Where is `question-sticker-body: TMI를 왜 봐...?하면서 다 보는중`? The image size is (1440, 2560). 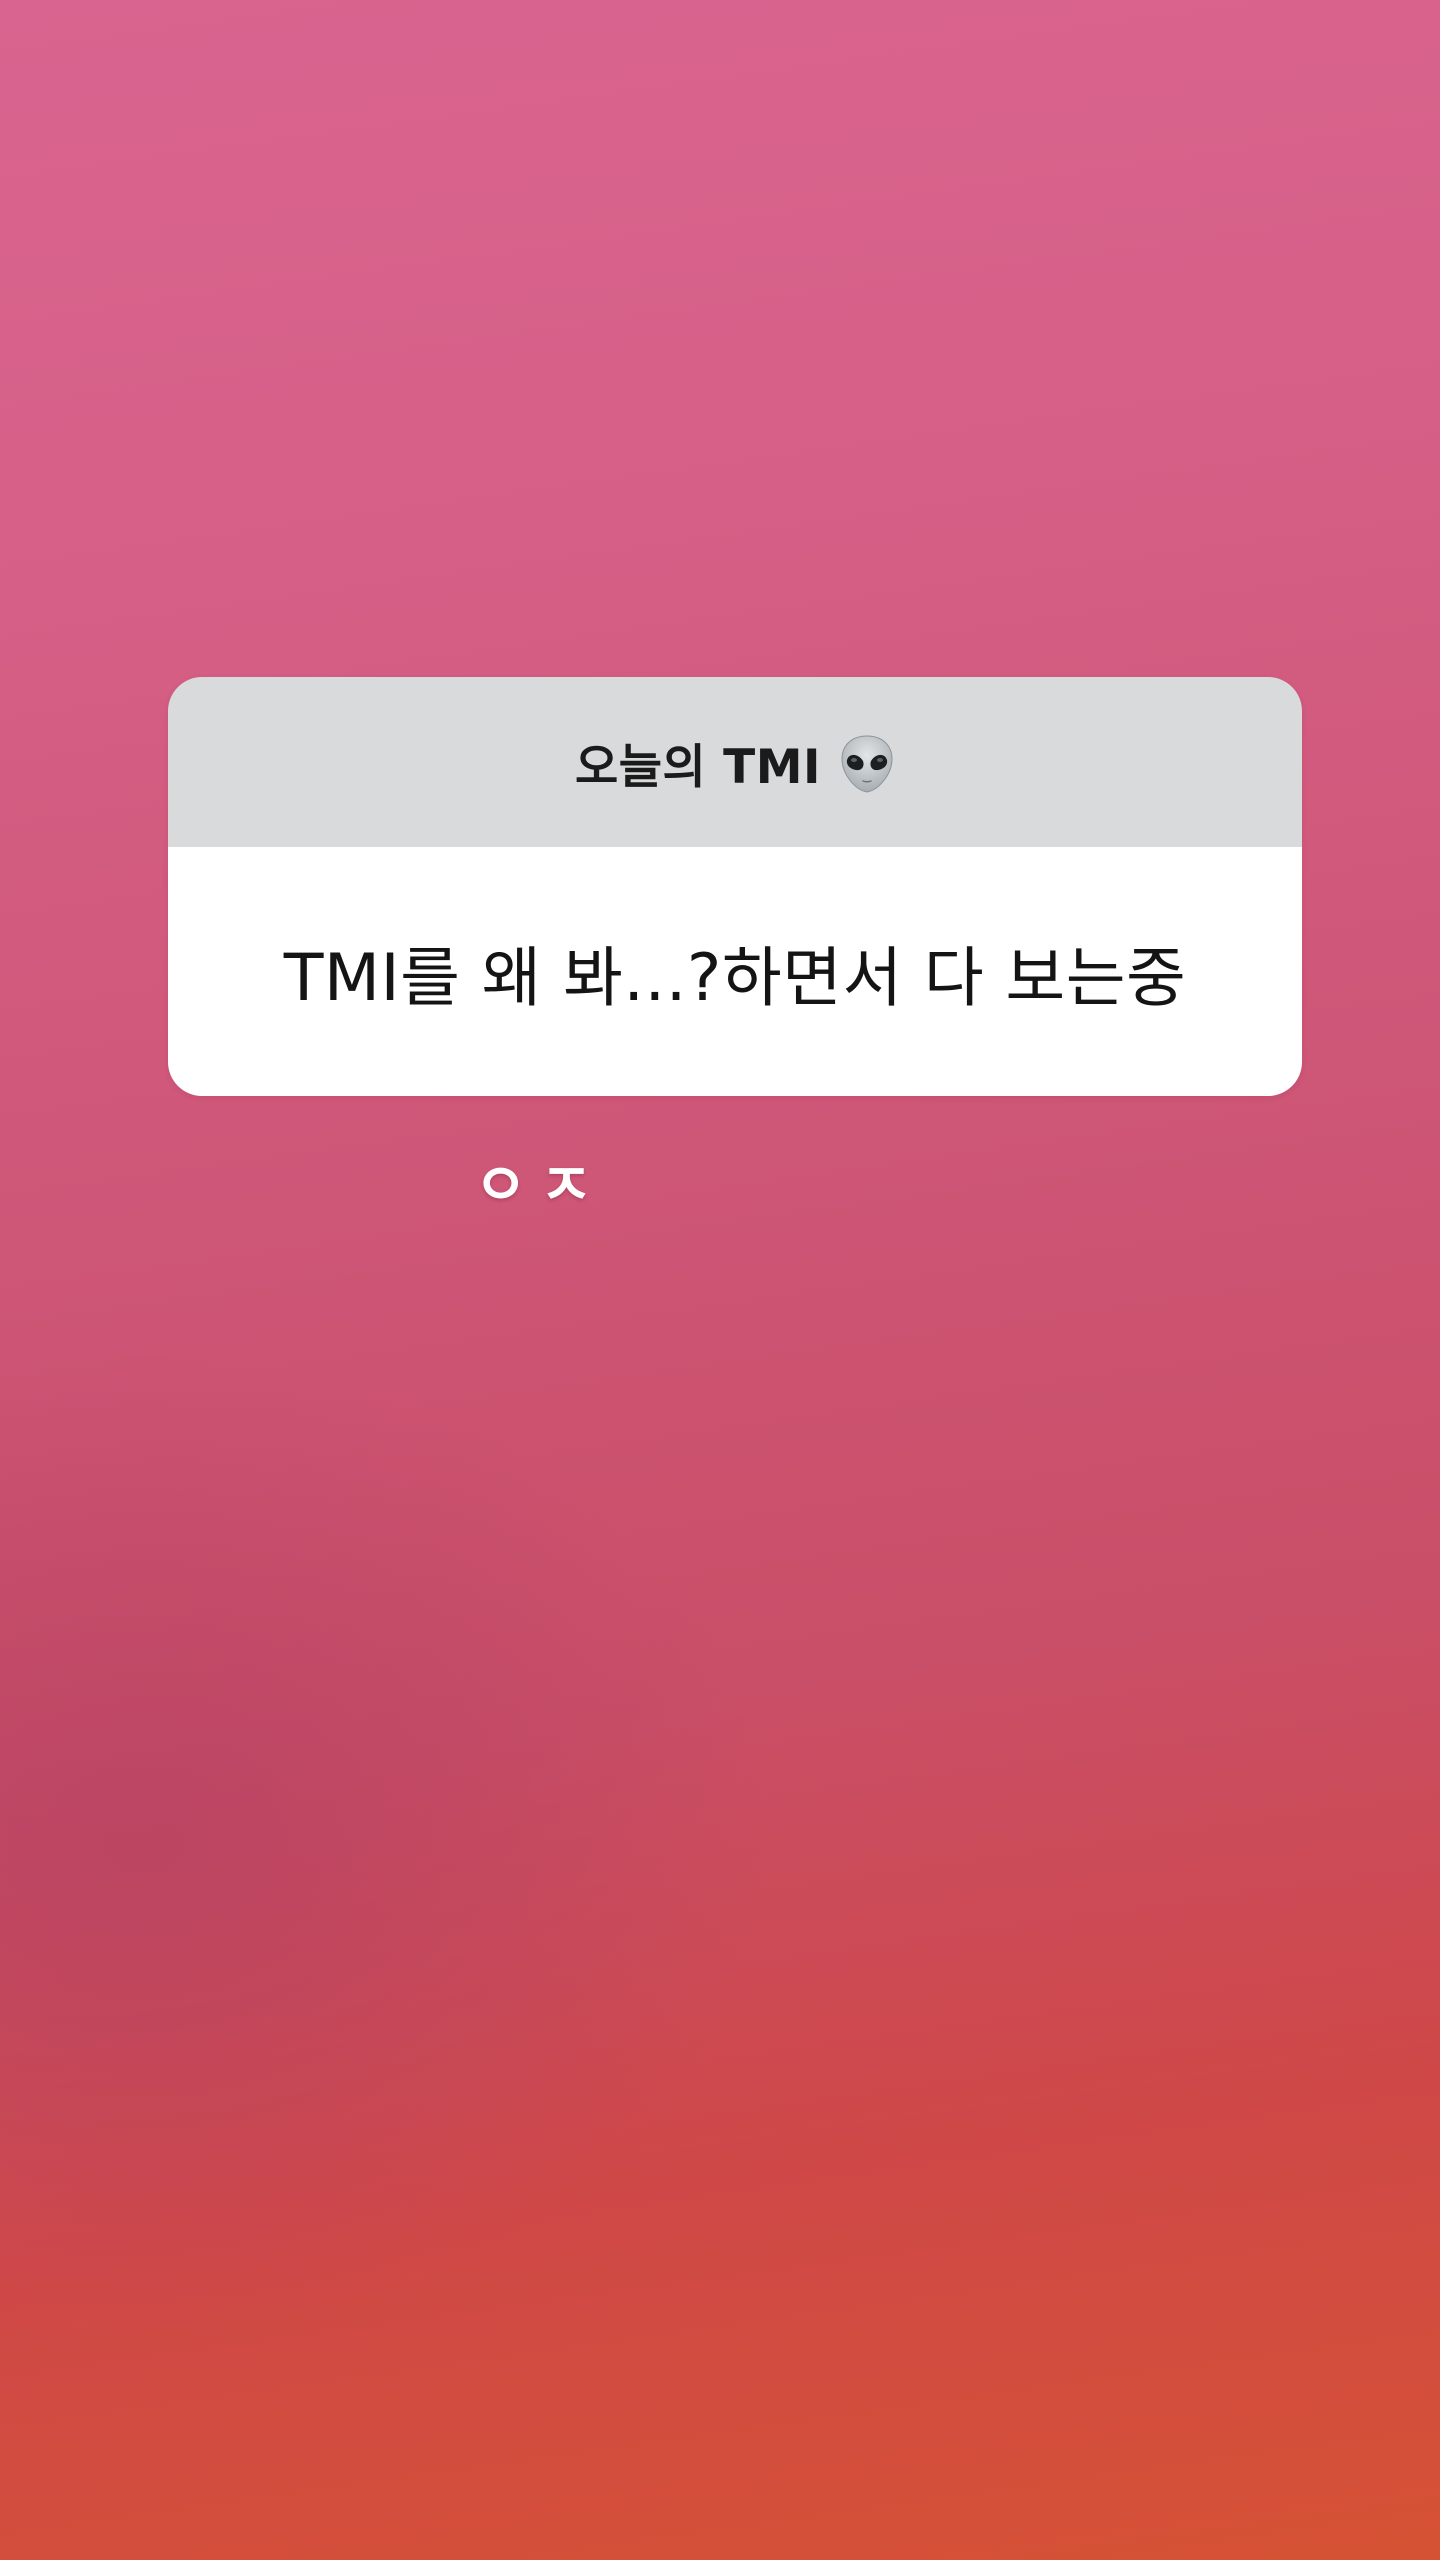 question-sticker-body: TMI를 왜 봐...?하면서 다 보는중 is located at coordinates (735, 971).